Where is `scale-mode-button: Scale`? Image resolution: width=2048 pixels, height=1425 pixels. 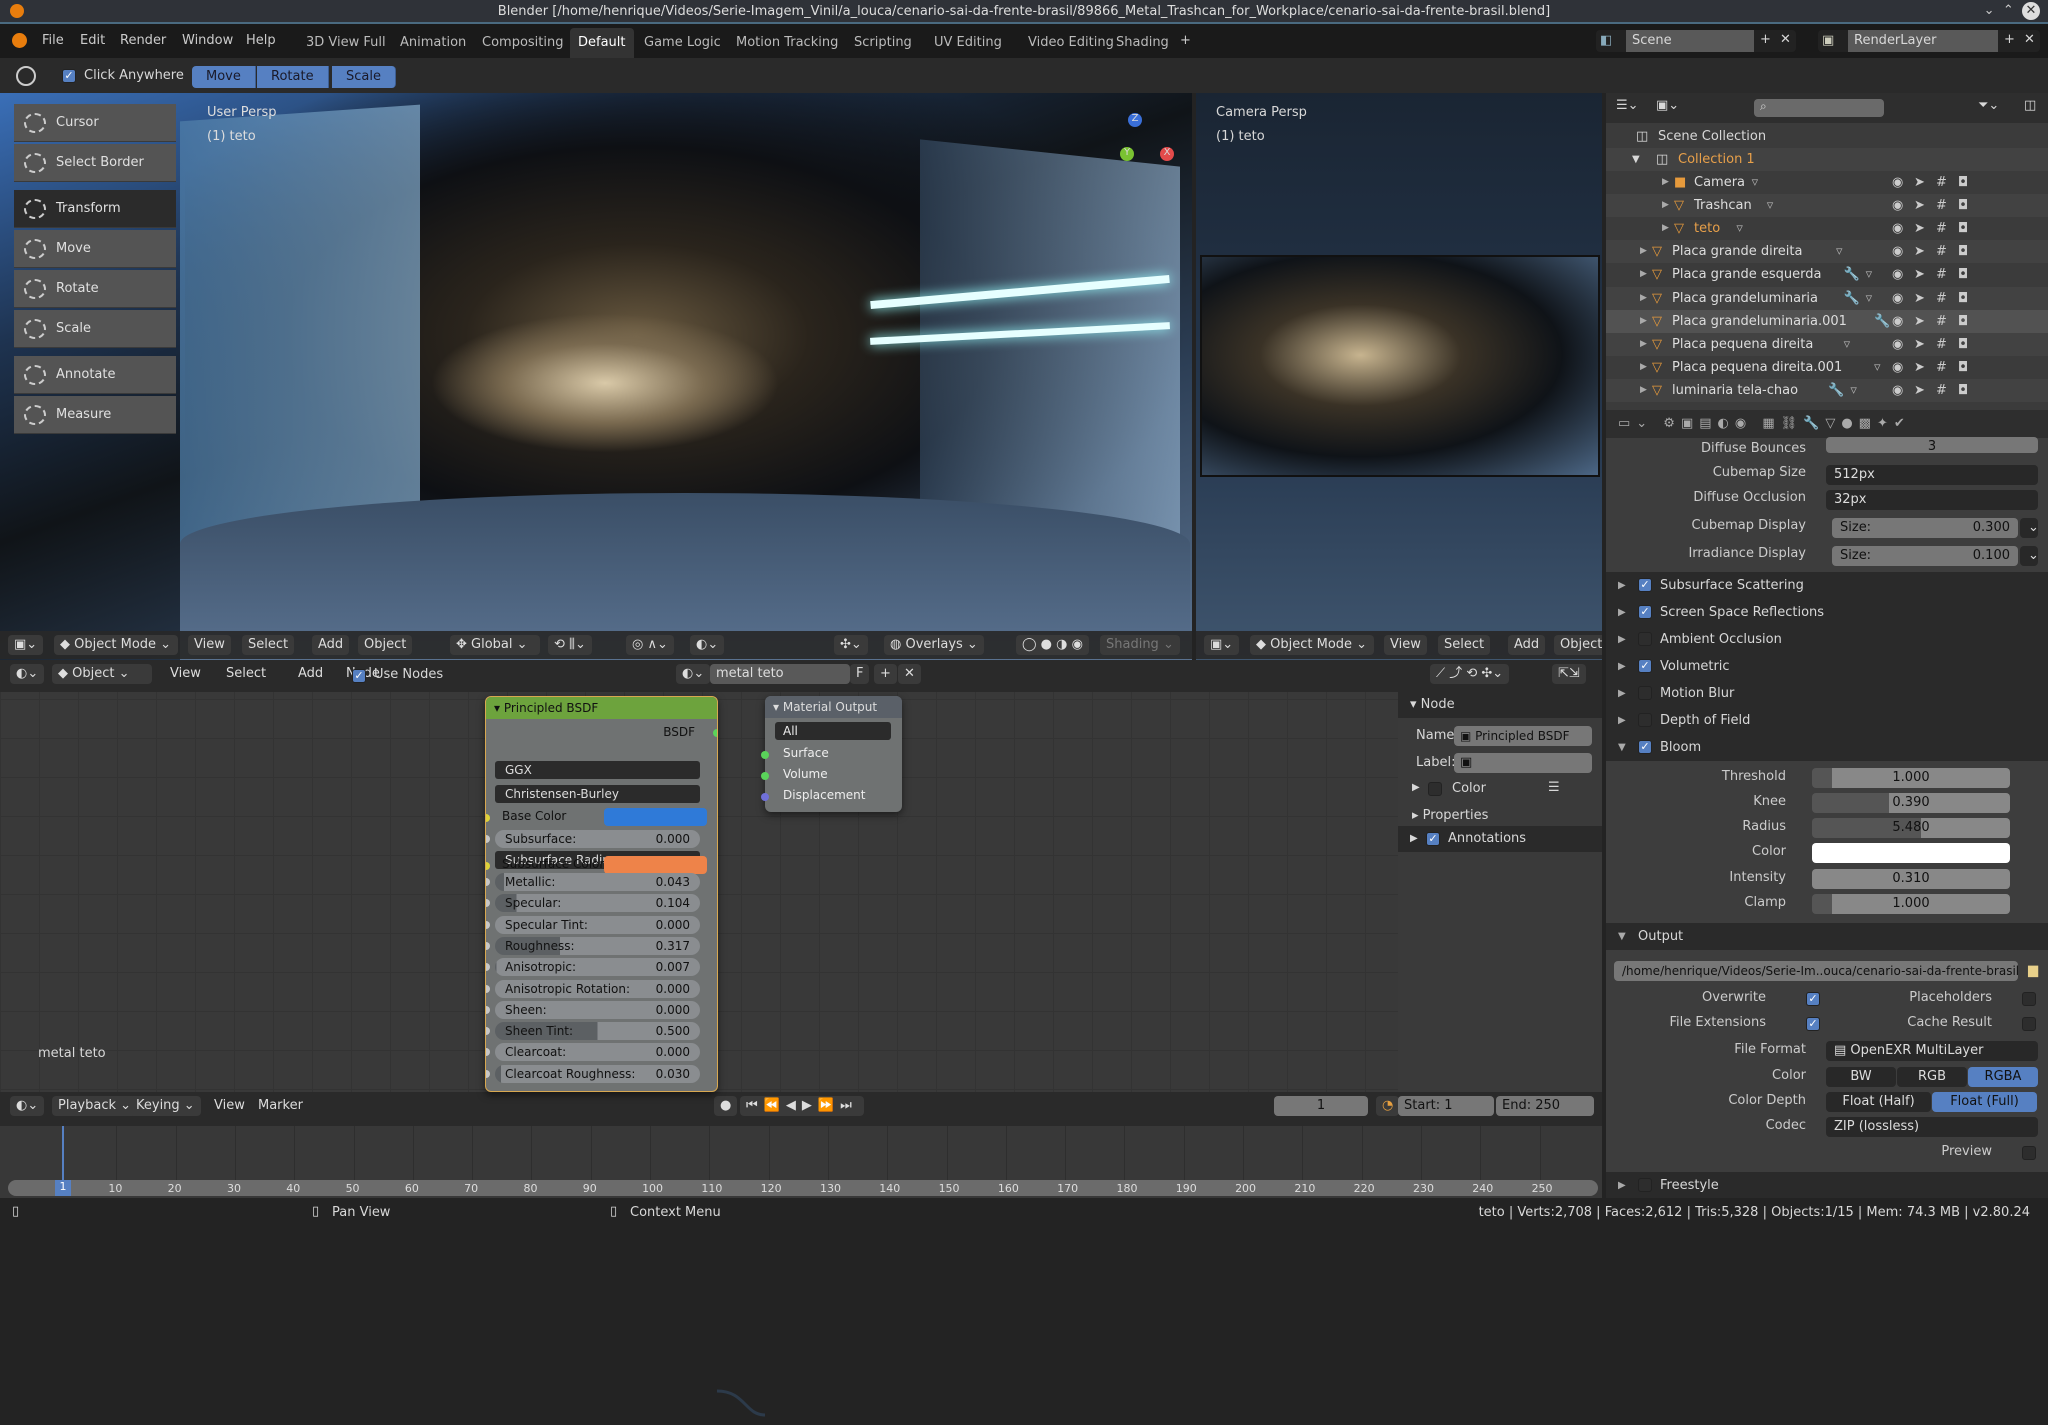 scale-mode-button: Scale is located at coordinates (364, 77).